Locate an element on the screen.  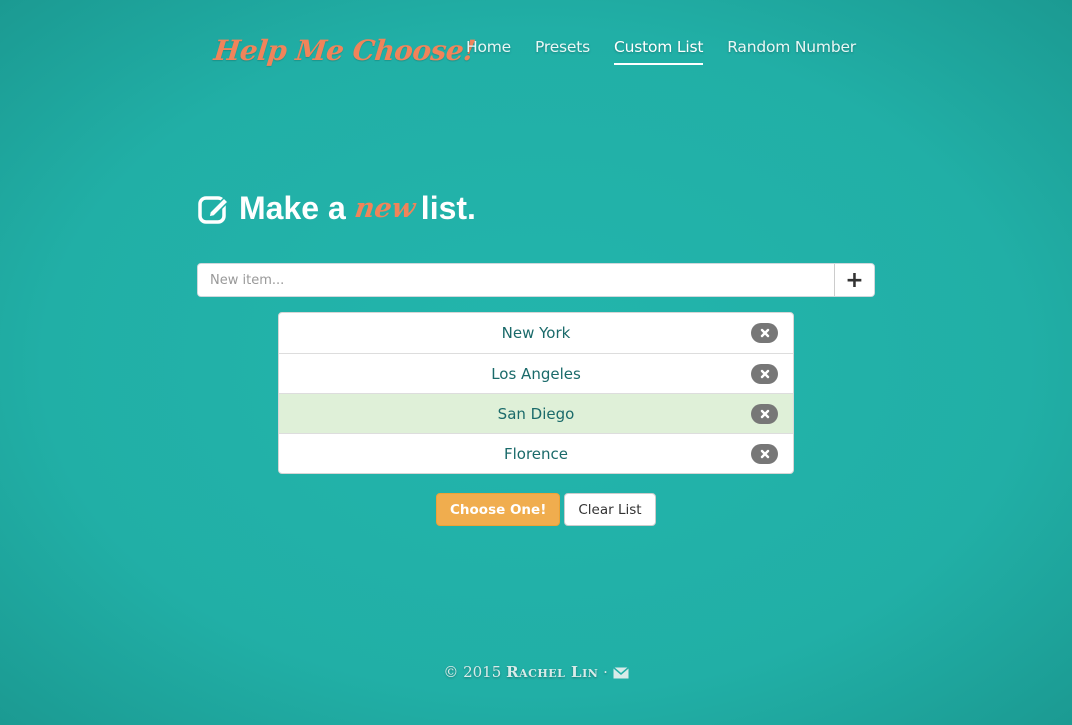
clear-list-button: Clear List is located at coordinates (610, 509).